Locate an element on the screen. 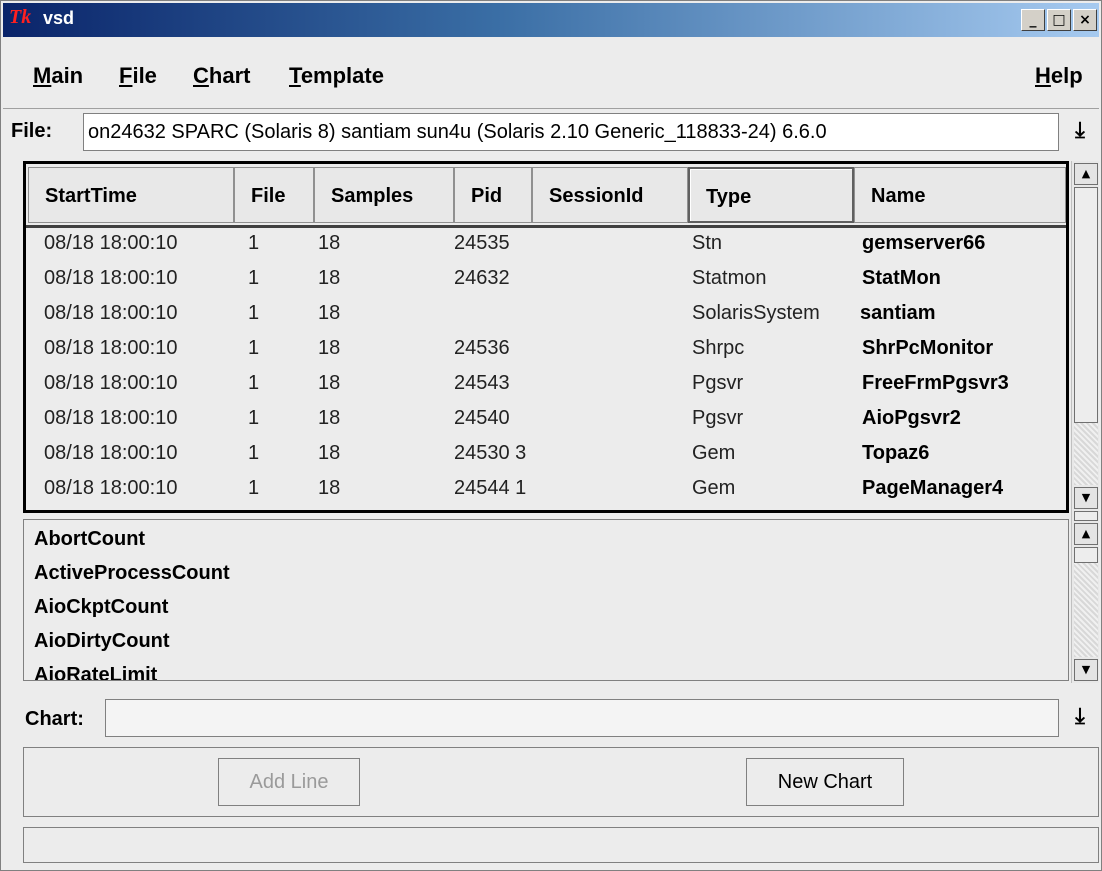 The width and height of the screenshot is (1102, 871). cell-type: SolarisSystem is located at coordinates (756, 313).